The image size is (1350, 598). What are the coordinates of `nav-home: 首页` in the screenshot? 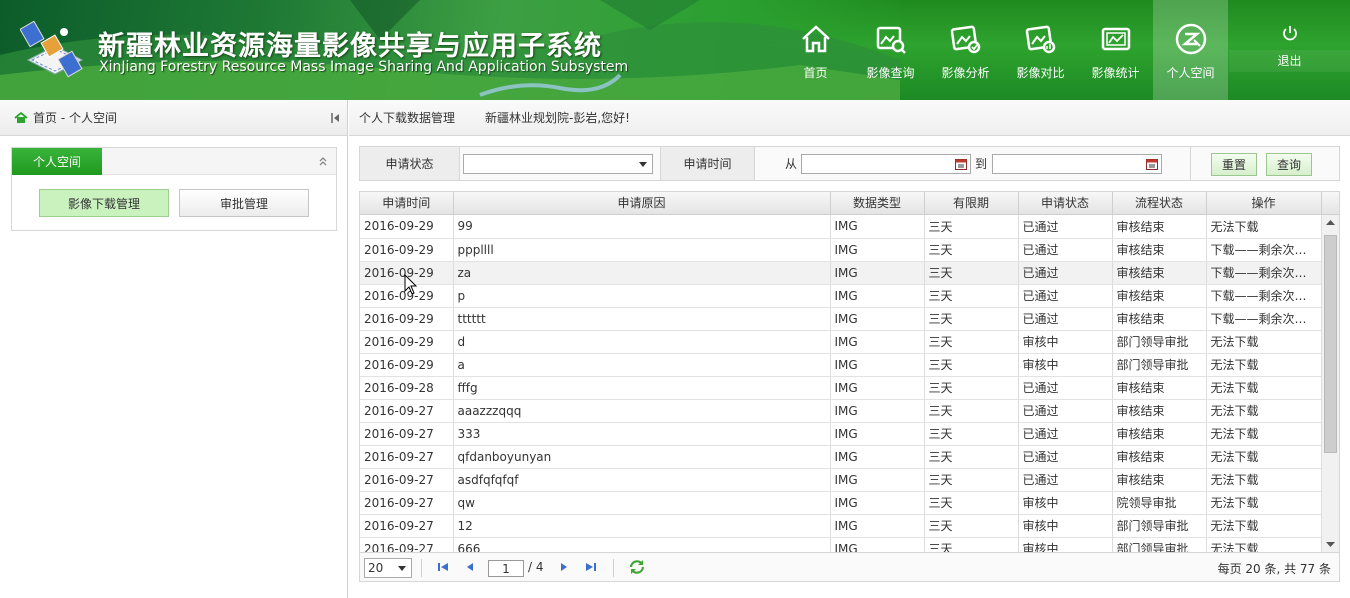 It's located at (815, 50).